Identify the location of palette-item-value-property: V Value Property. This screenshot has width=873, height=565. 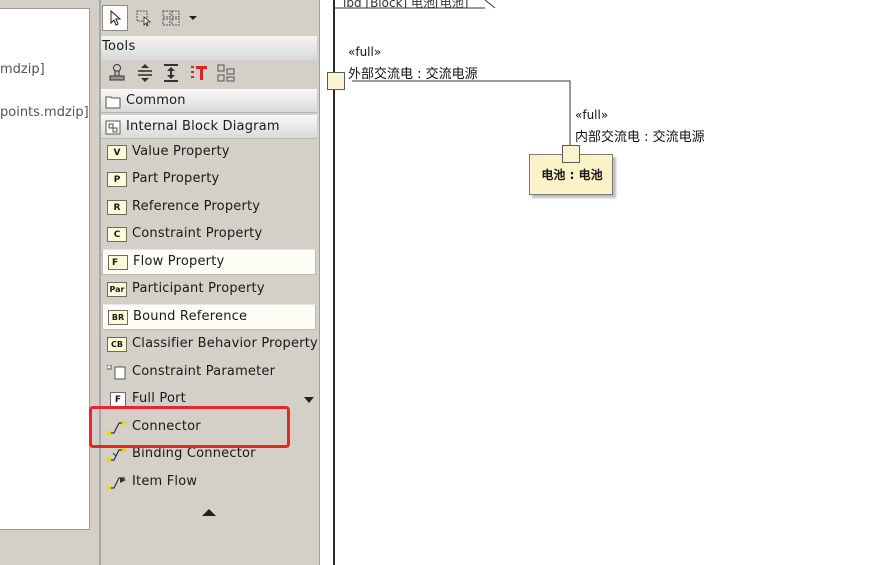
(209, 153).